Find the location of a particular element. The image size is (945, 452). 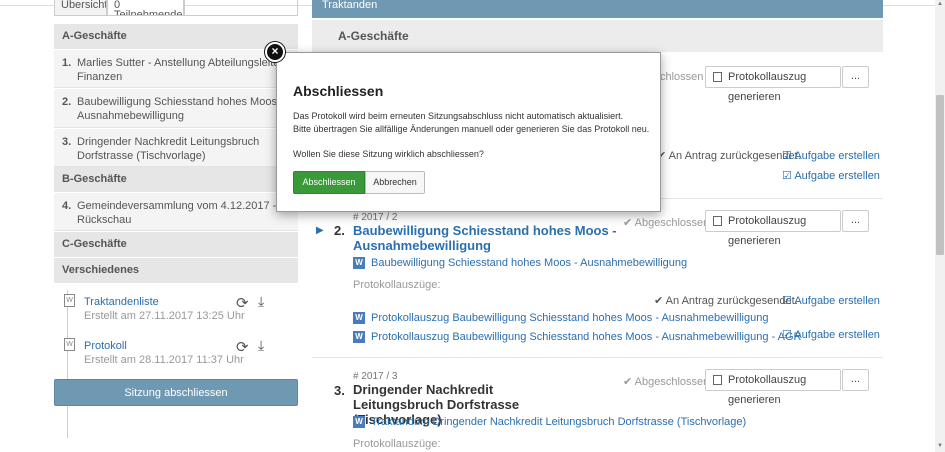

agenda-item-number: 3. is located at coordinates (67, 142).